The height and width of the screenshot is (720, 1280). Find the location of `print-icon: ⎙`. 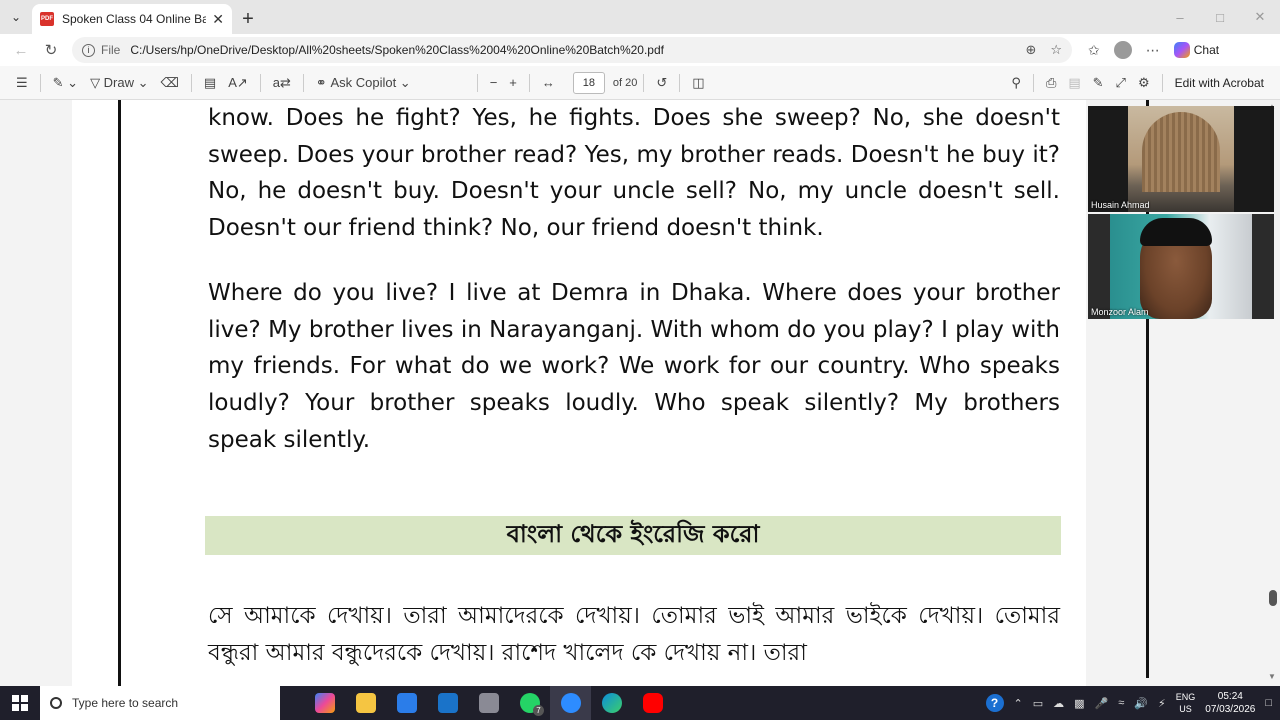

print-icon: ⎙ is located at coordinates (1051, 83).